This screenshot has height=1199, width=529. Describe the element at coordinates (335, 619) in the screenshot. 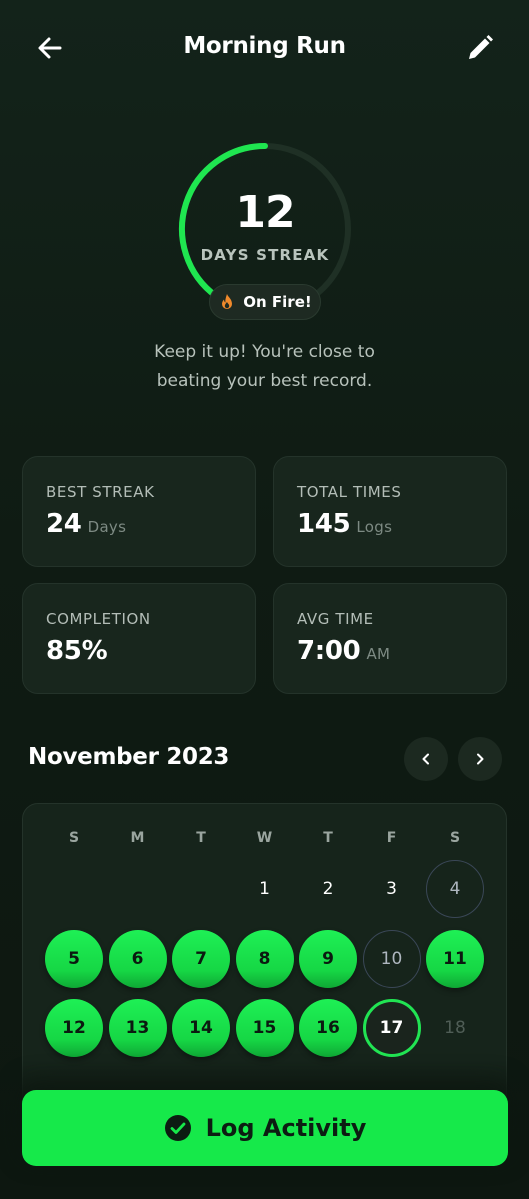

I see `avg-time-label: AVG TIME` at that location.